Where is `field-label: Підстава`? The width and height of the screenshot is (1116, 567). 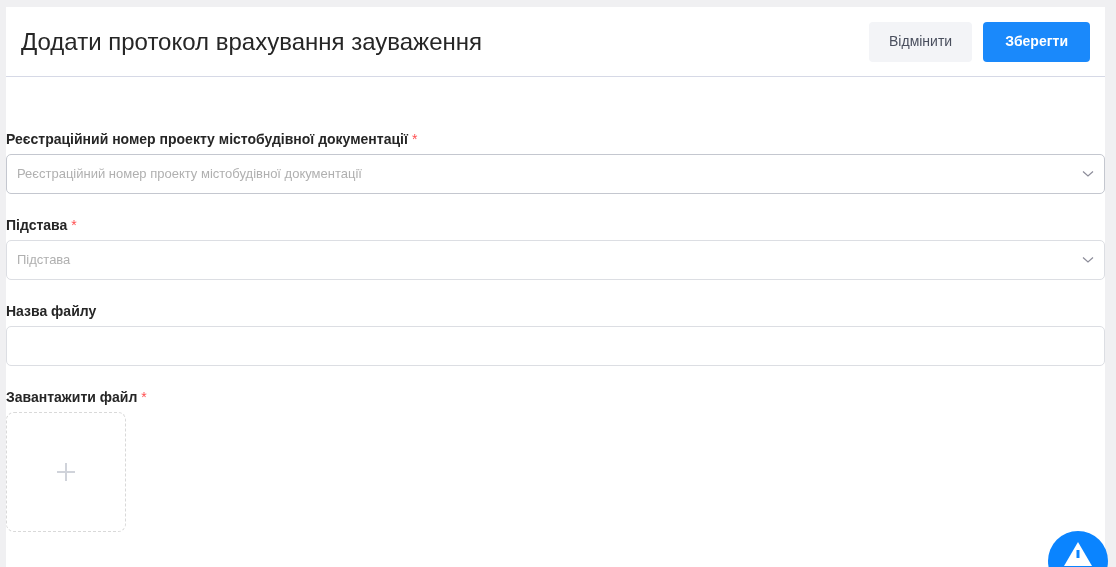
field-label: Підстава is located at coordinates (37, 225).